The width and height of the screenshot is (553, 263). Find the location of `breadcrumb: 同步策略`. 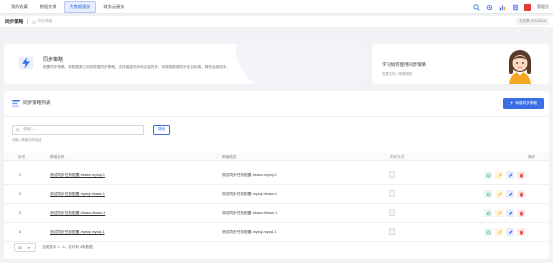

breadcrumb: 同步策略 is located at coordinates (45, 21).